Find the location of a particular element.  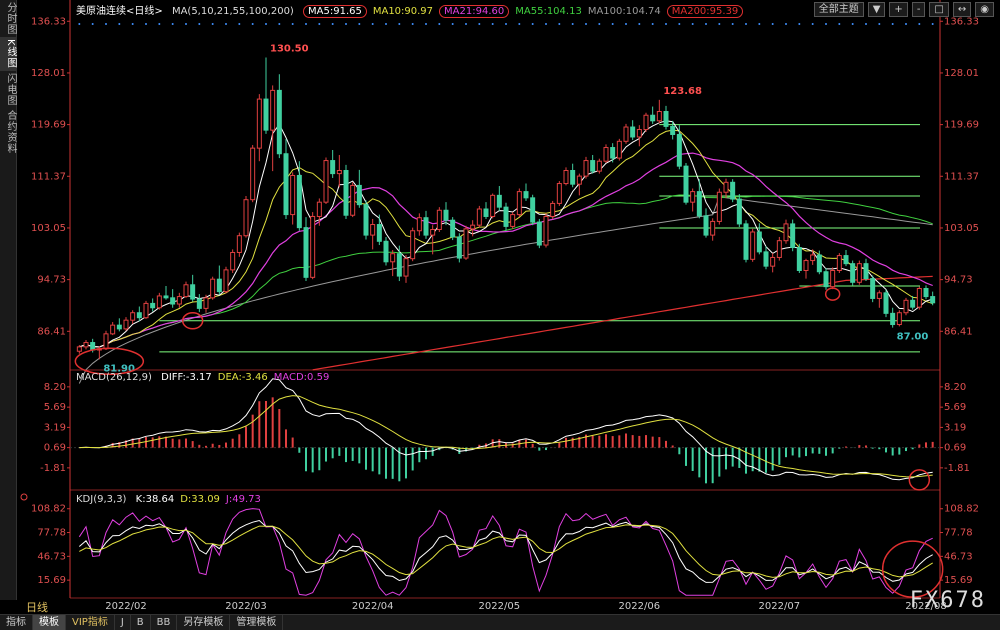

bottom-tab-5: BB is located at coordinates (164, 622).